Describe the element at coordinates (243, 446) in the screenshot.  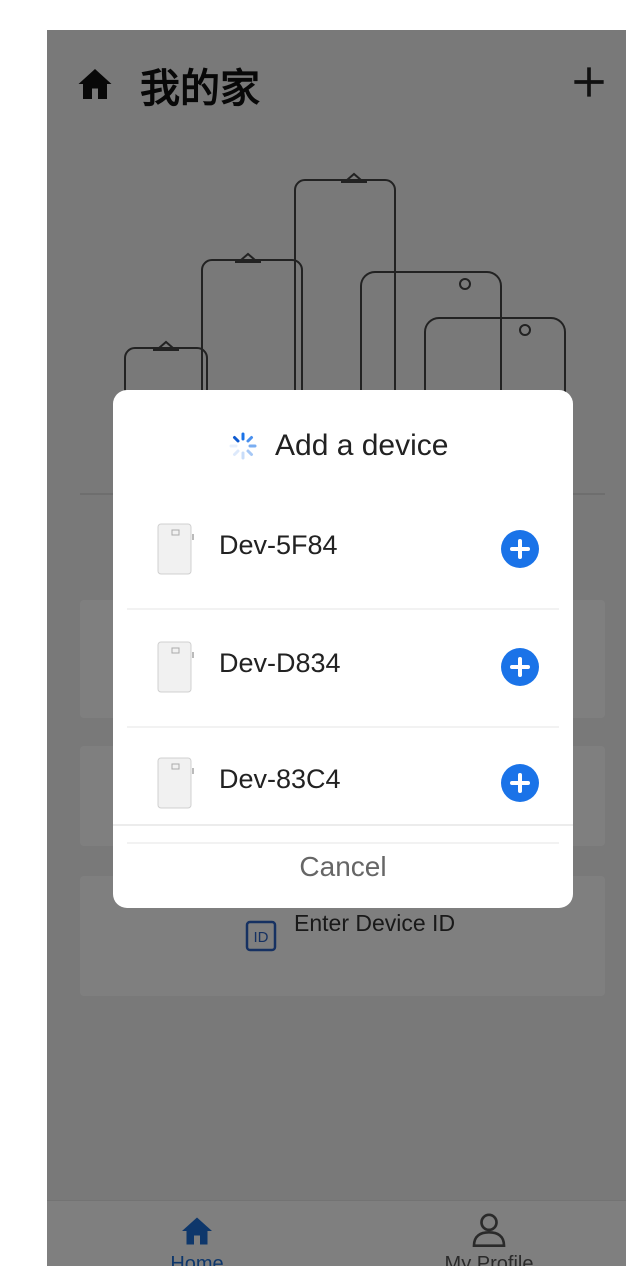
I see `loading-spinner-icon` at that location.